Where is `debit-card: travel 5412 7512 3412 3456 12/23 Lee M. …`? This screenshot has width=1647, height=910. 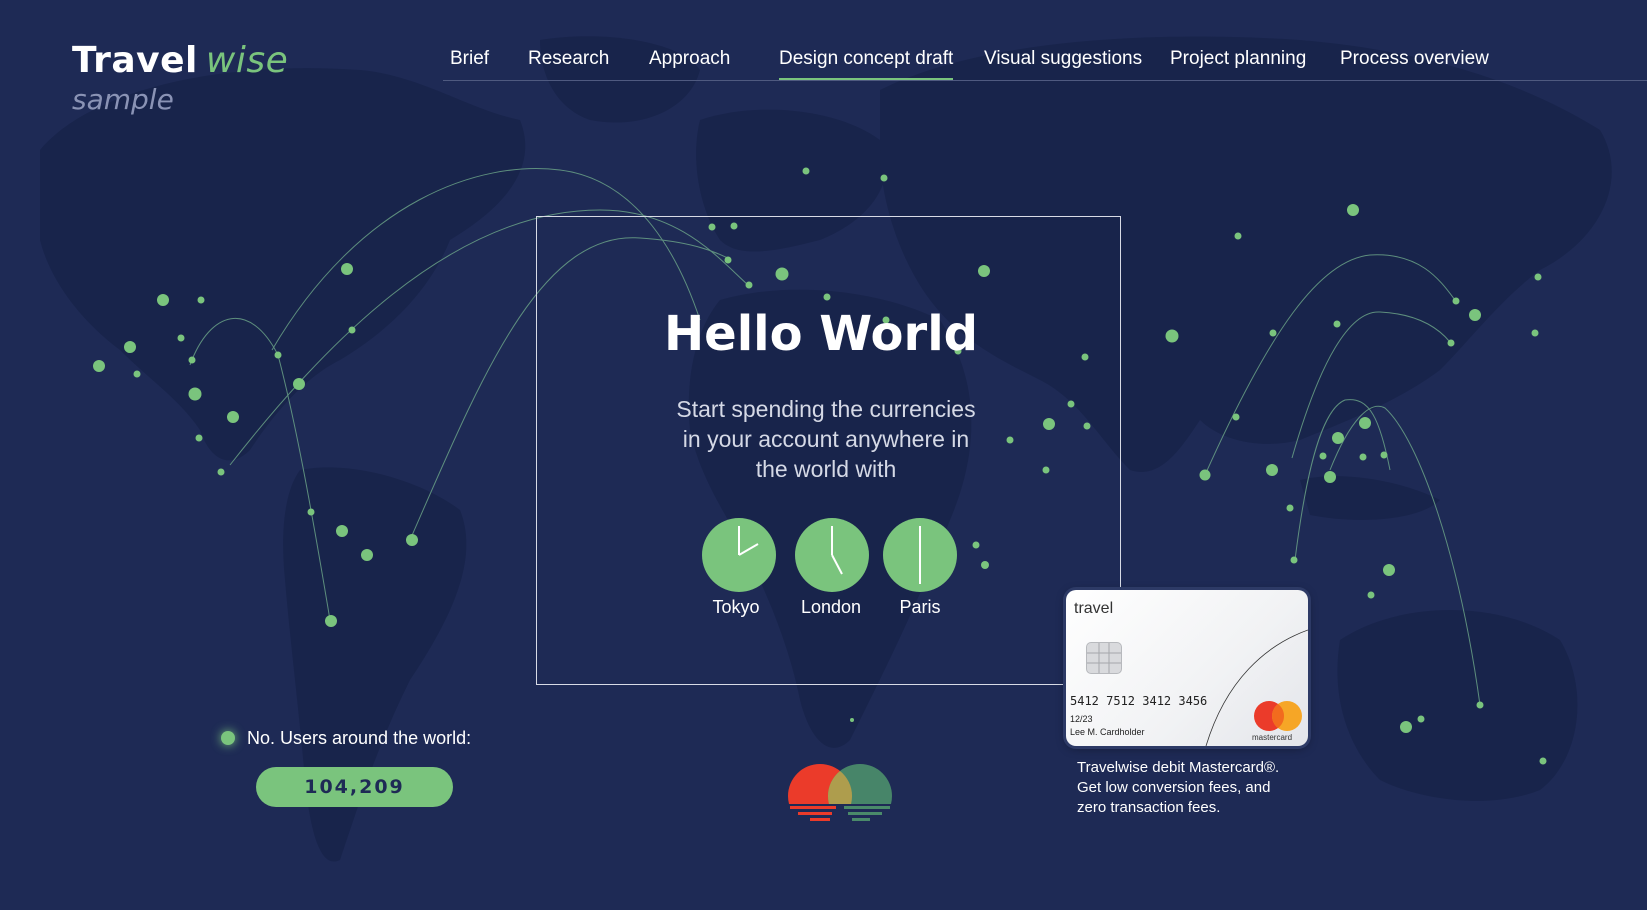 debit-card: travel 5412 7512 3412 3456 12/23 Lee M. … is located at coordinates (1187, 668).